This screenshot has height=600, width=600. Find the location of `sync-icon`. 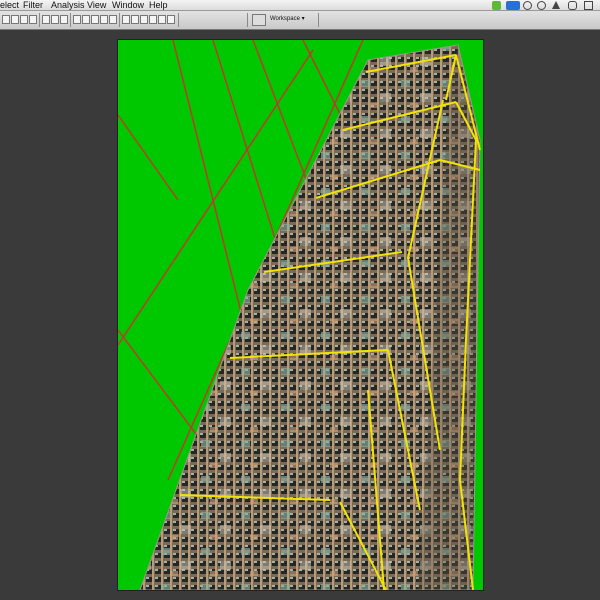

sync-icon is located at coordinates (541, 5).